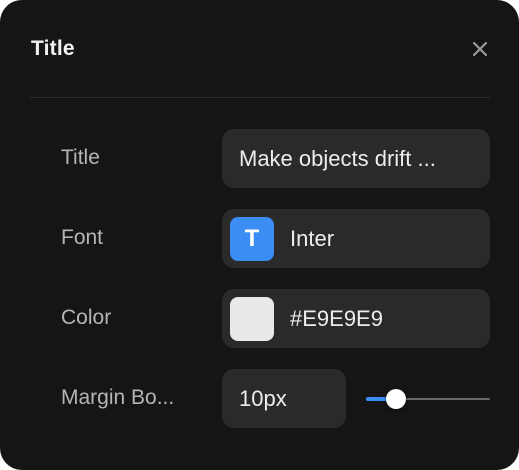 The height and width of the screenshot is (470, 519). What do you see at coordinates (428, 399) in the screenshot?
I see `margin-bottom-slider` at bounding box center [428, 399].